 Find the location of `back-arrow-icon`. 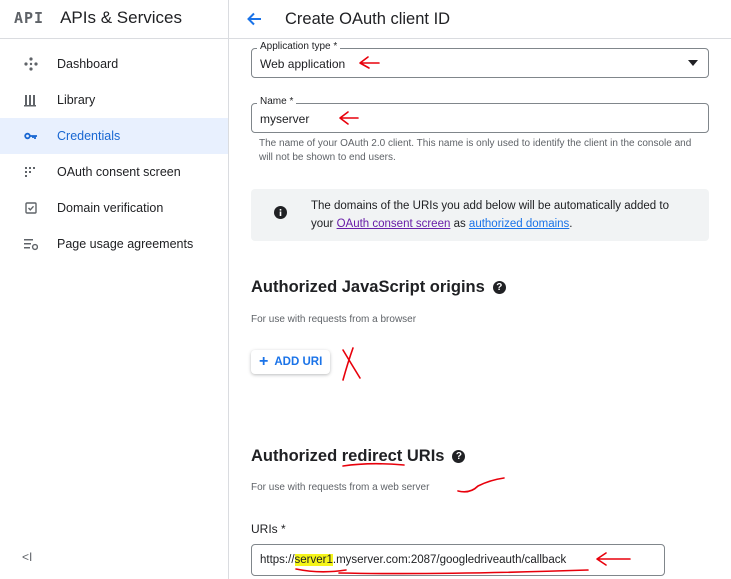

back-arrow-icon is located at coordinates (255, 19).